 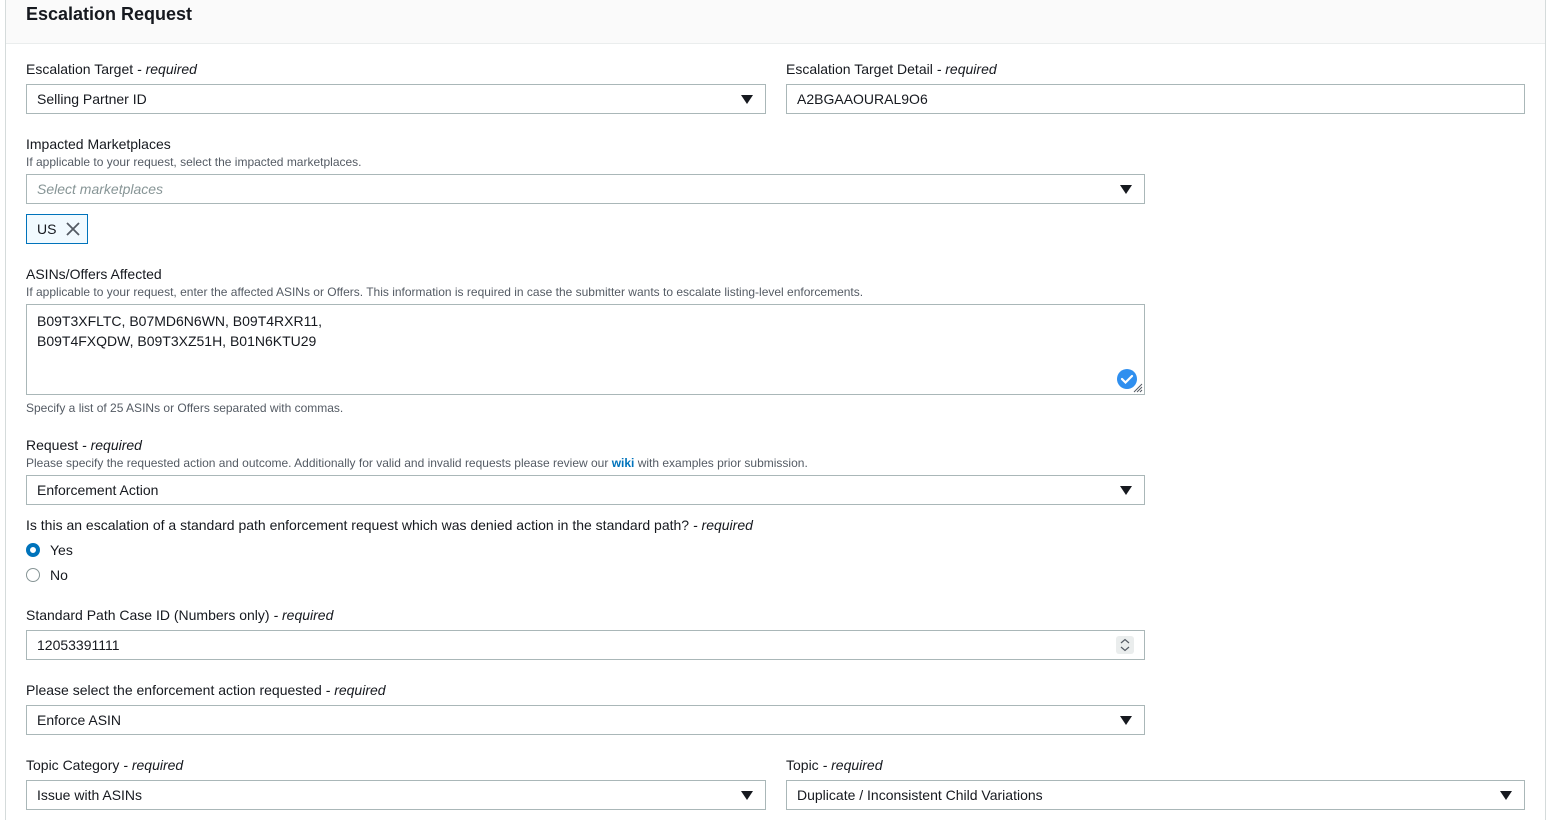 What do you see at coordinates (98, 490) in the screenshot?
I see `request-value: Enforcement Action` at bounding box center [98, 490].